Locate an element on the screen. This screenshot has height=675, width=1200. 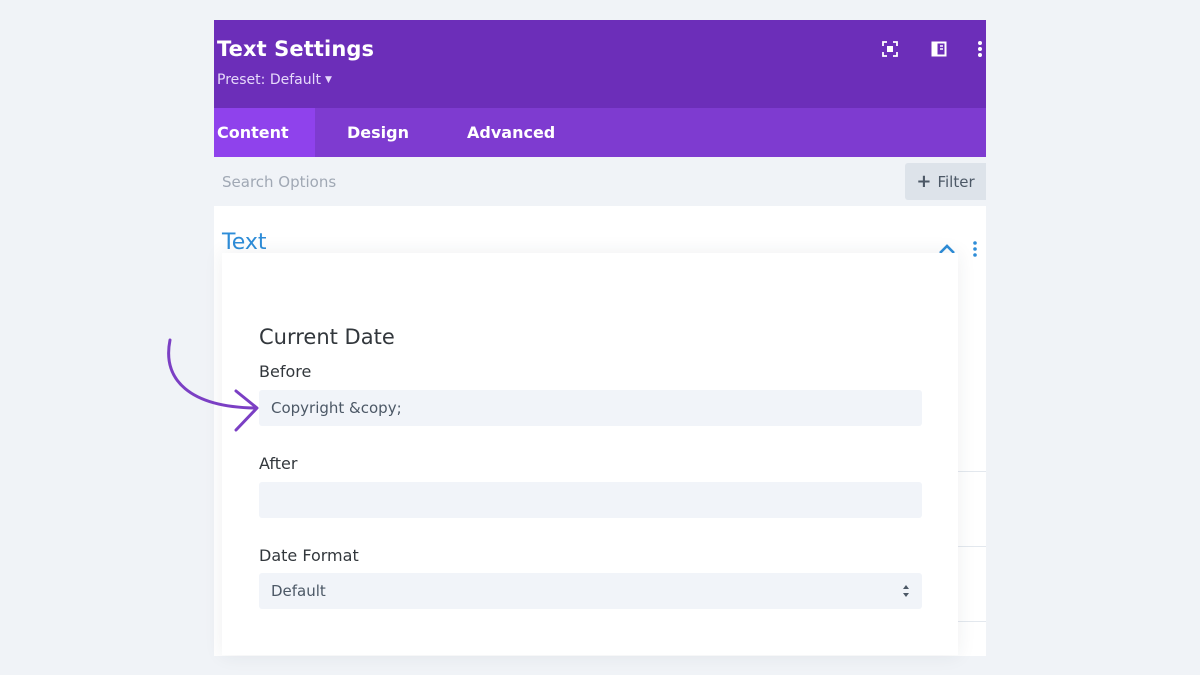
section-title: Text is located at coordinates (244, 242).